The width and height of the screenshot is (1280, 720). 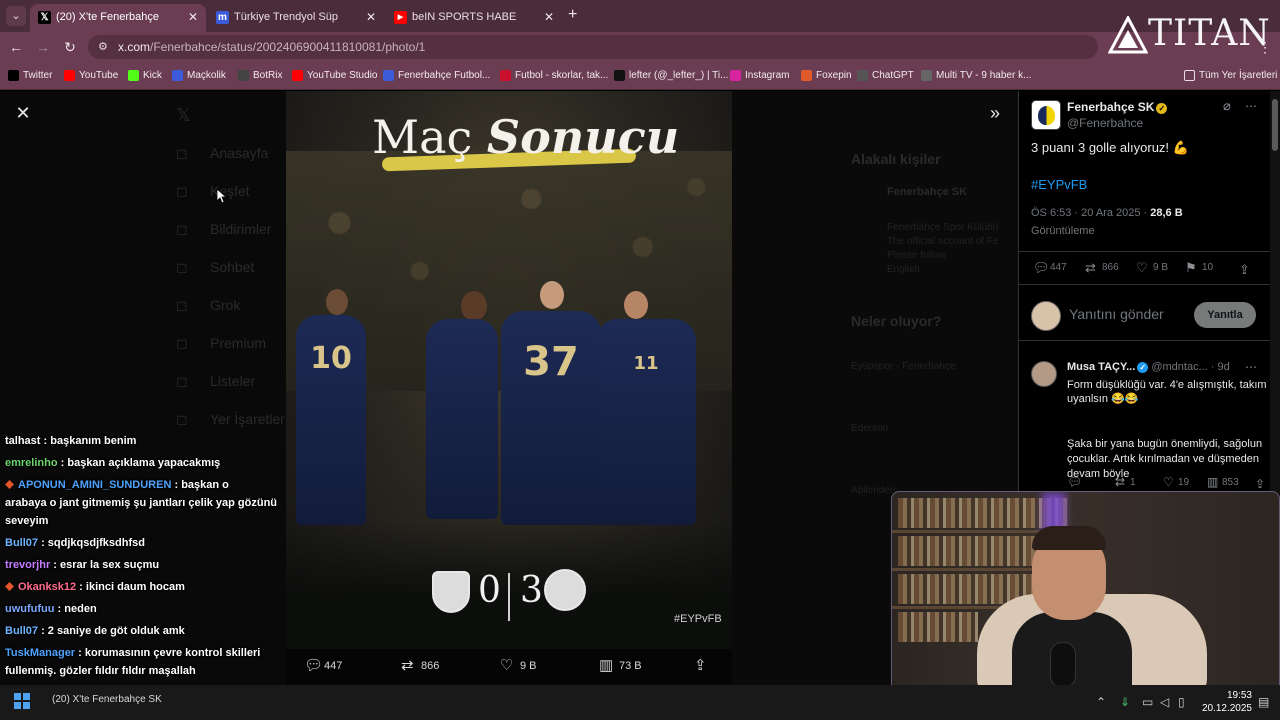 I want to click on reply-input: Yanıtını gönder, so click(x=1116, y=314).